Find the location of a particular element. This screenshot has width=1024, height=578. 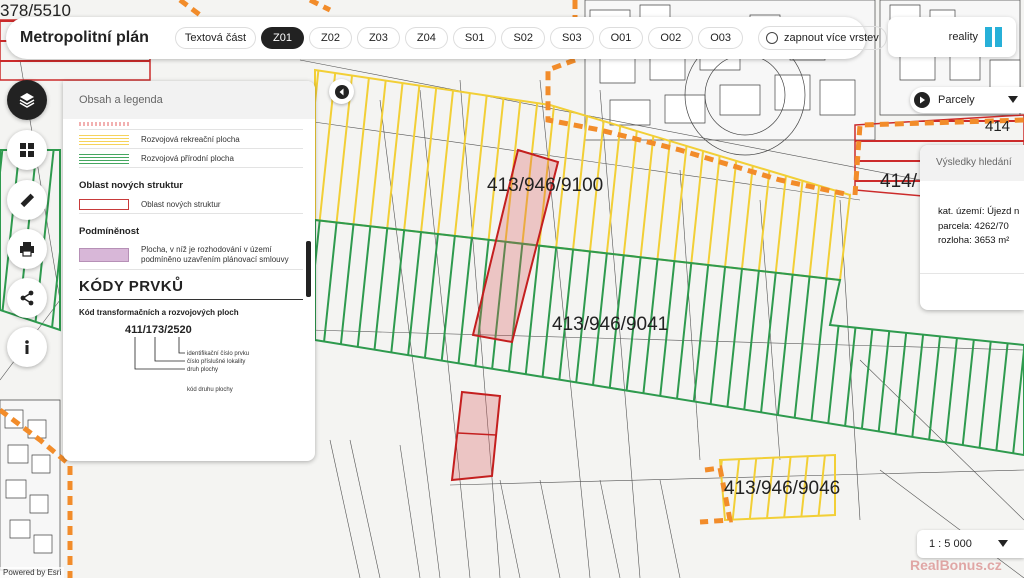

tab-s02: S02 is located at coordinates (523, 38).